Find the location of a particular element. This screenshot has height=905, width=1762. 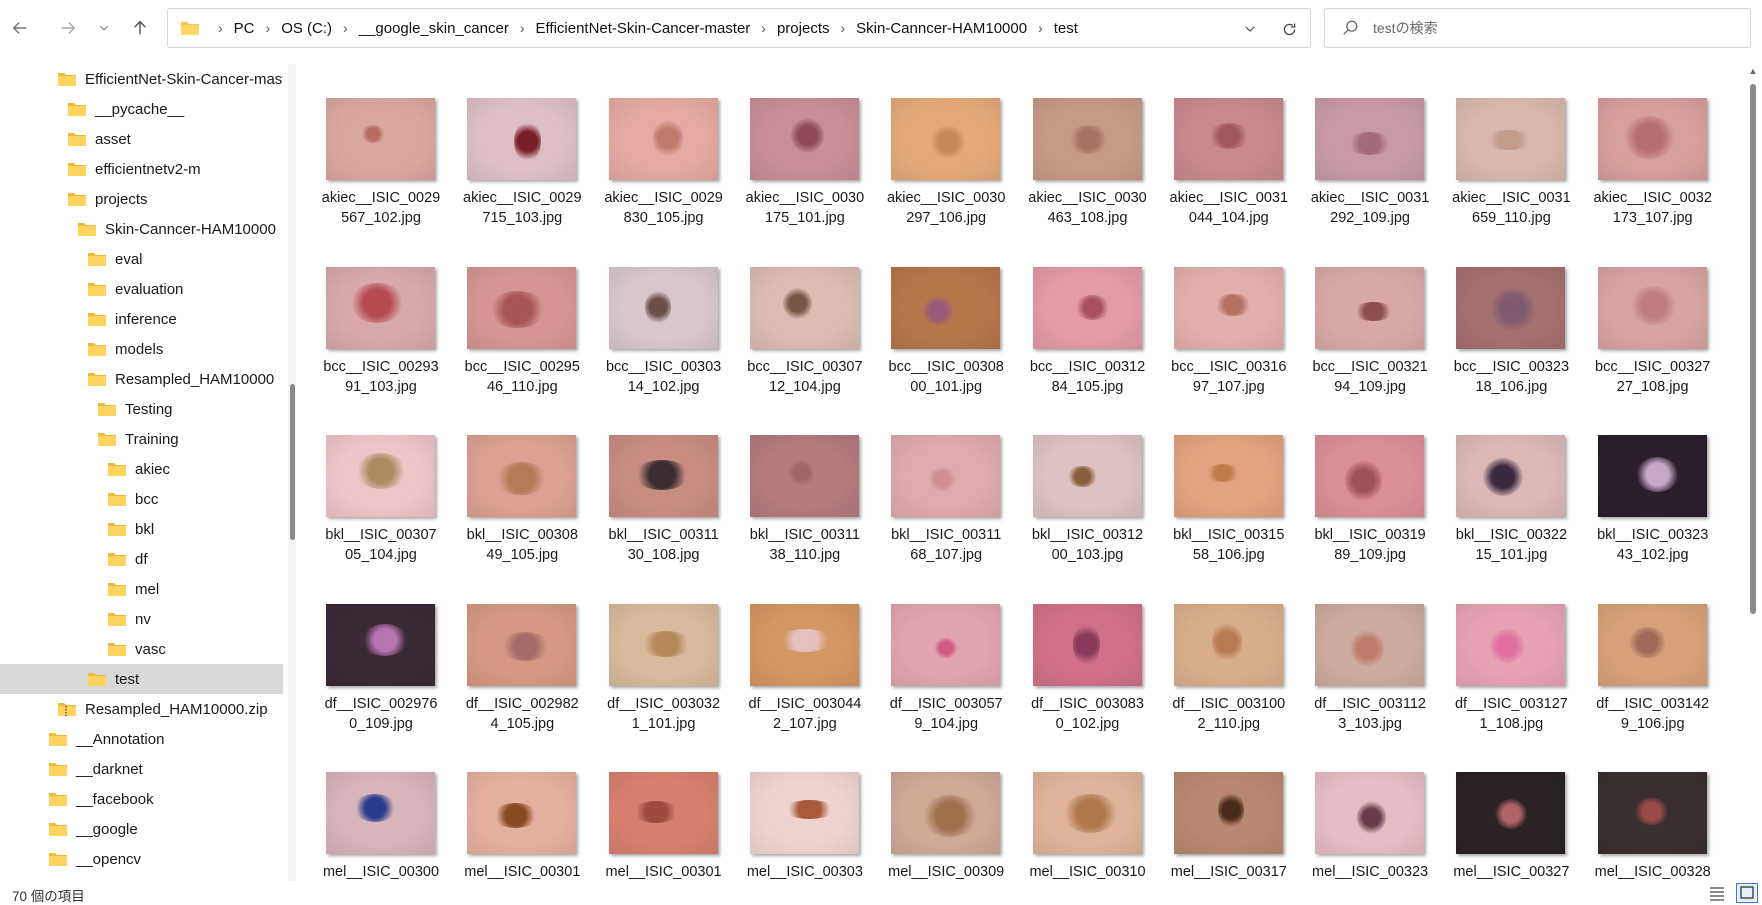

file-item: akiec__ISIC_0032 173_107.jpg is located at coordinates (1641, 145).